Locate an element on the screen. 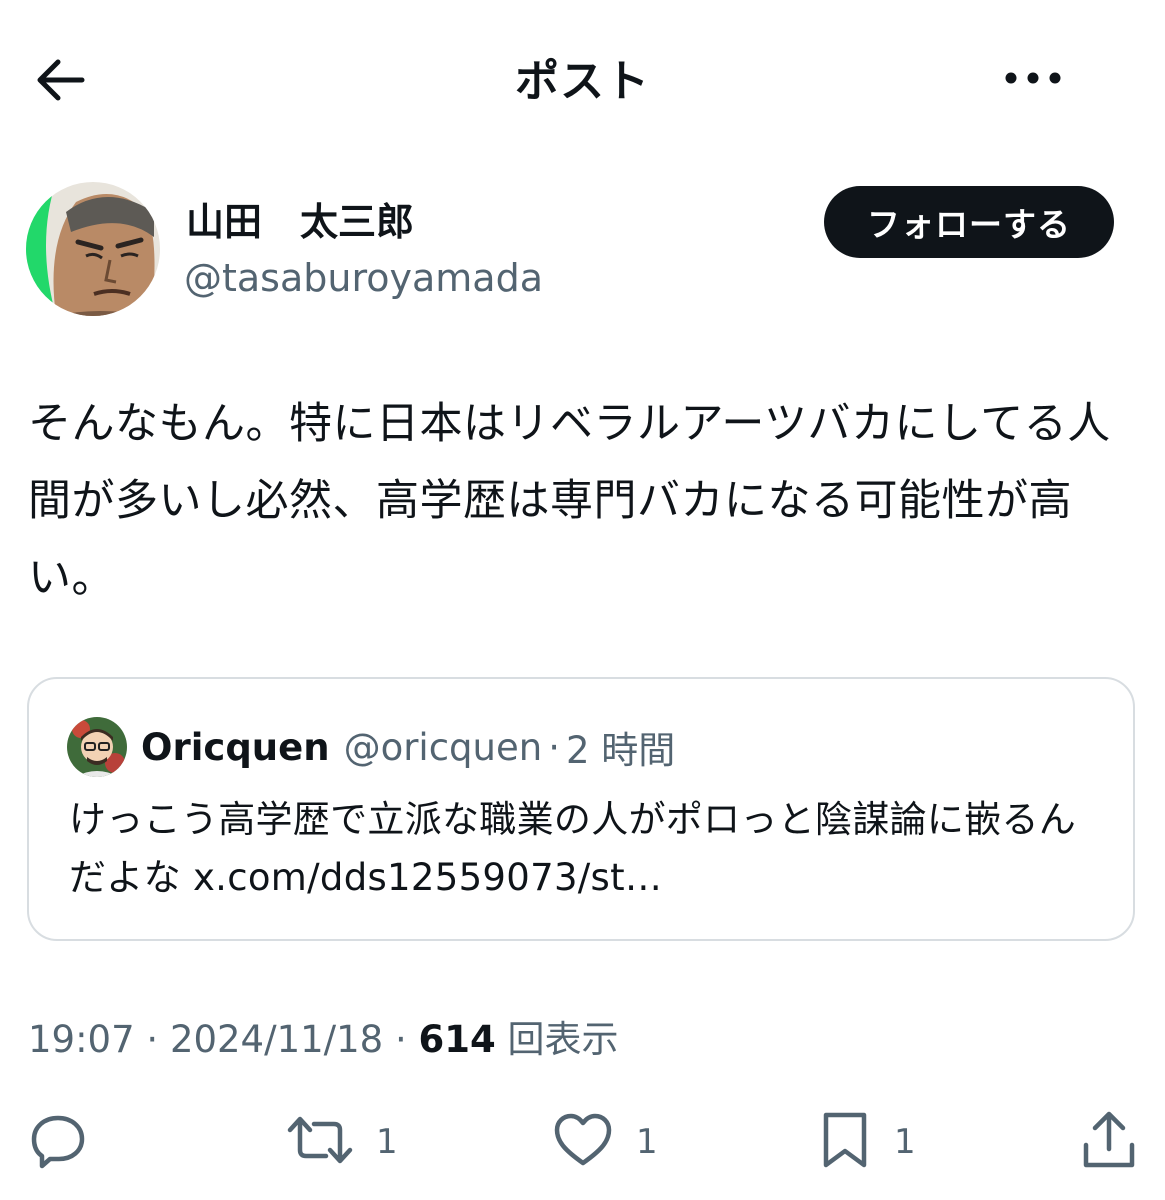 This screenshot has height=1200, width=1165. repost-count: 1 is located at coordinates (387, 1142).